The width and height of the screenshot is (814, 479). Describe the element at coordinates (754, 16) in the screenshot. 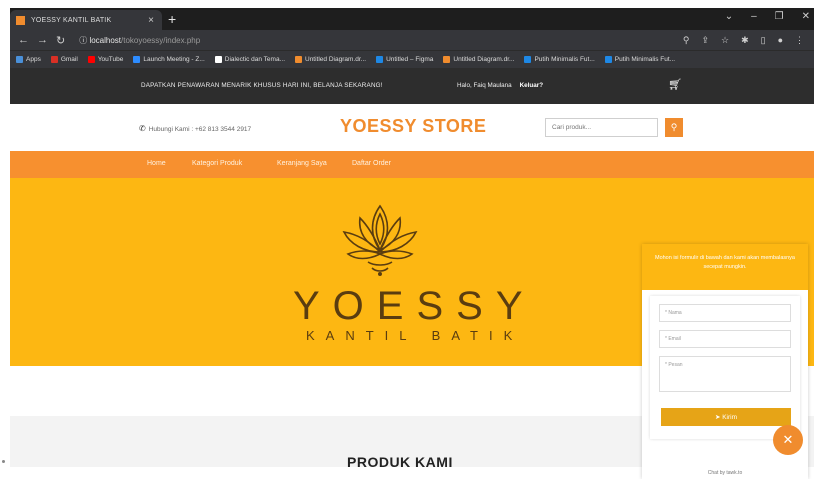

I see `minimize-icon: –` at that location.